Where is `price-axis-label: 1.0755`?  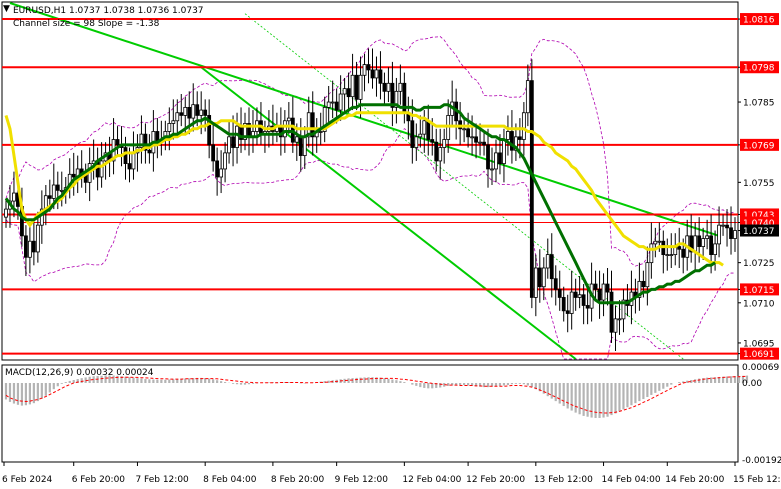
price-axis-label: 1.0755 is located at coordinates (759, 184).